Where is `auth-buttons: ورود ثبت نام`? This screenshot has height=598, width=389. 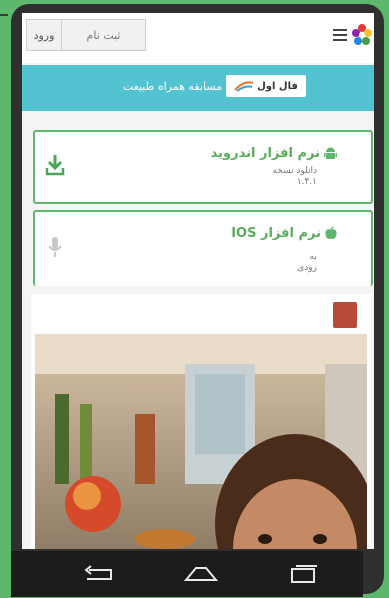 auth-buttons: ورود ثبت نام is located at coordinates (86, 35).